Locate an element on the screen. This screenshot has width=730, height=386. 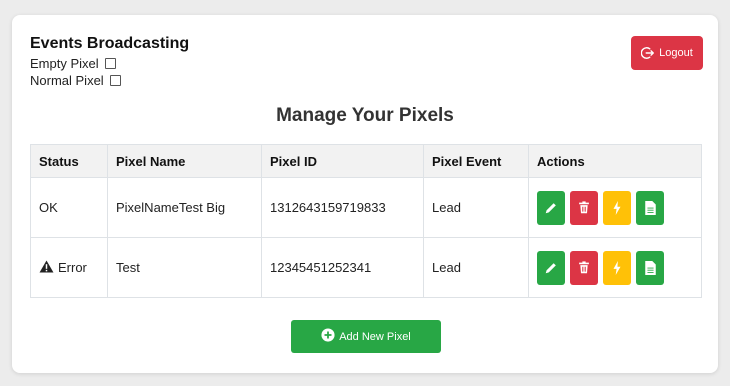
table-row: Error Test 12345451252341 Lead is located at coordinates (366, 267).